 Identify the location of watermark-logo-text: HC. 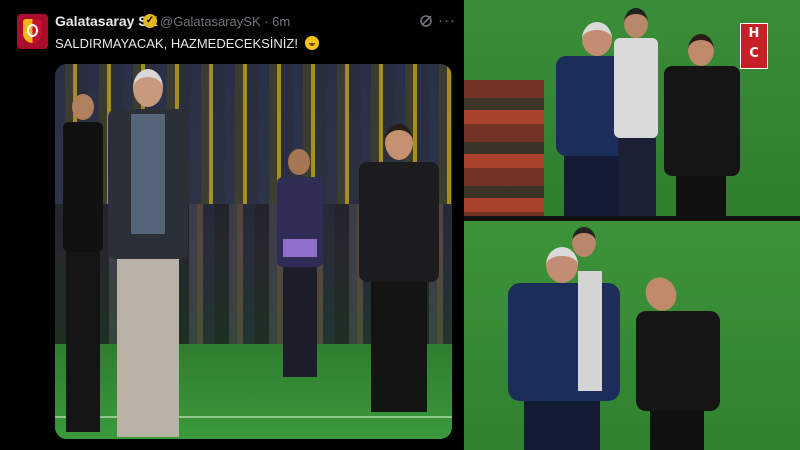
(754, 44).